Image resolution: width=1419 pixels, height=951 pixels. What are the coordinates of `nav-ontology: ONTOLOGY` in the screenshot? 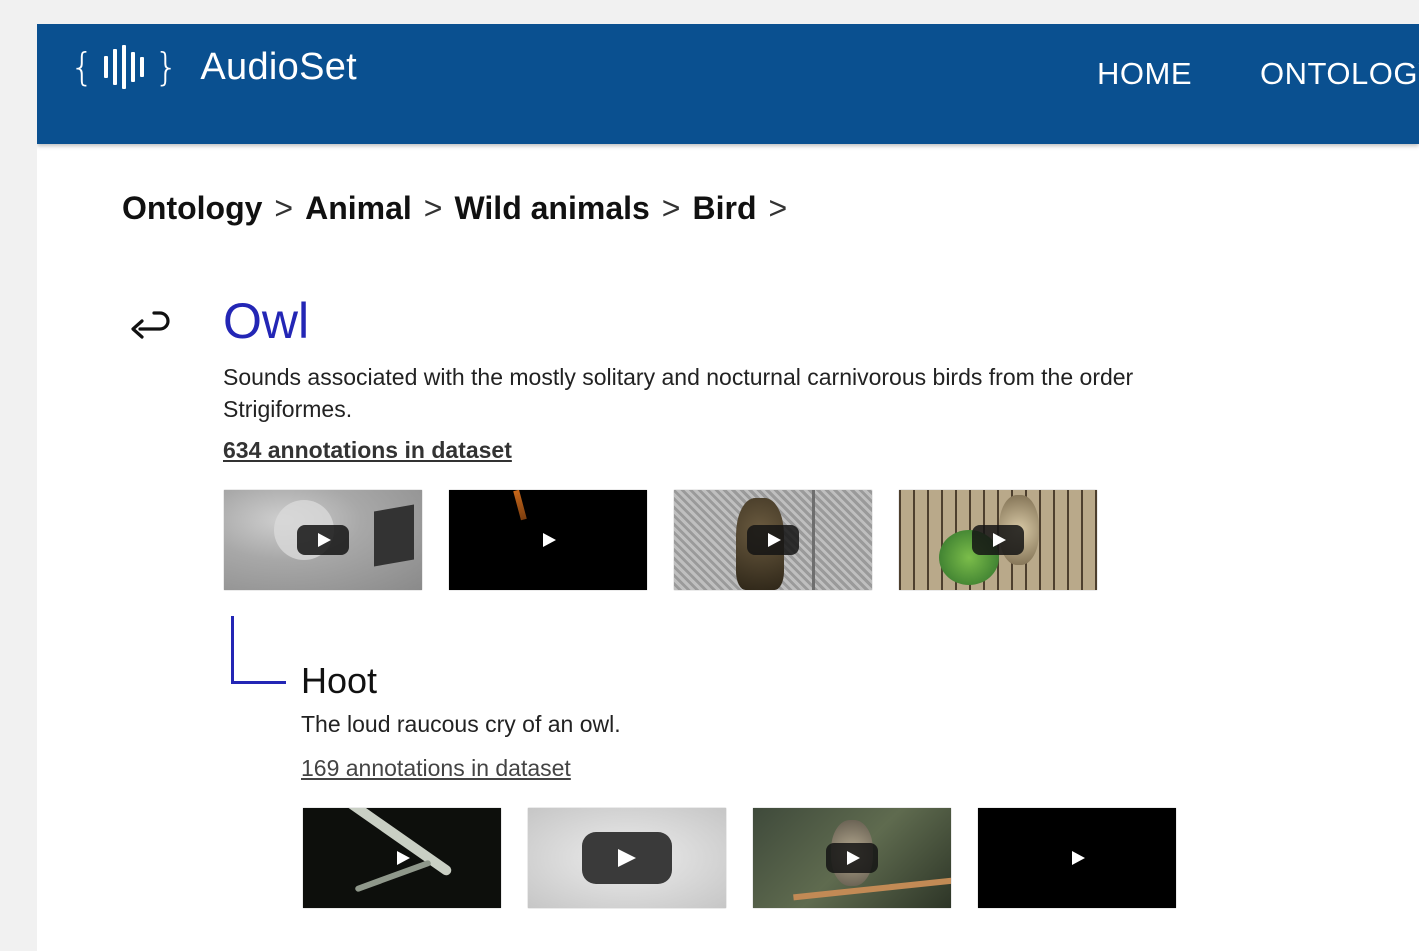 It's located at (1339, 74).